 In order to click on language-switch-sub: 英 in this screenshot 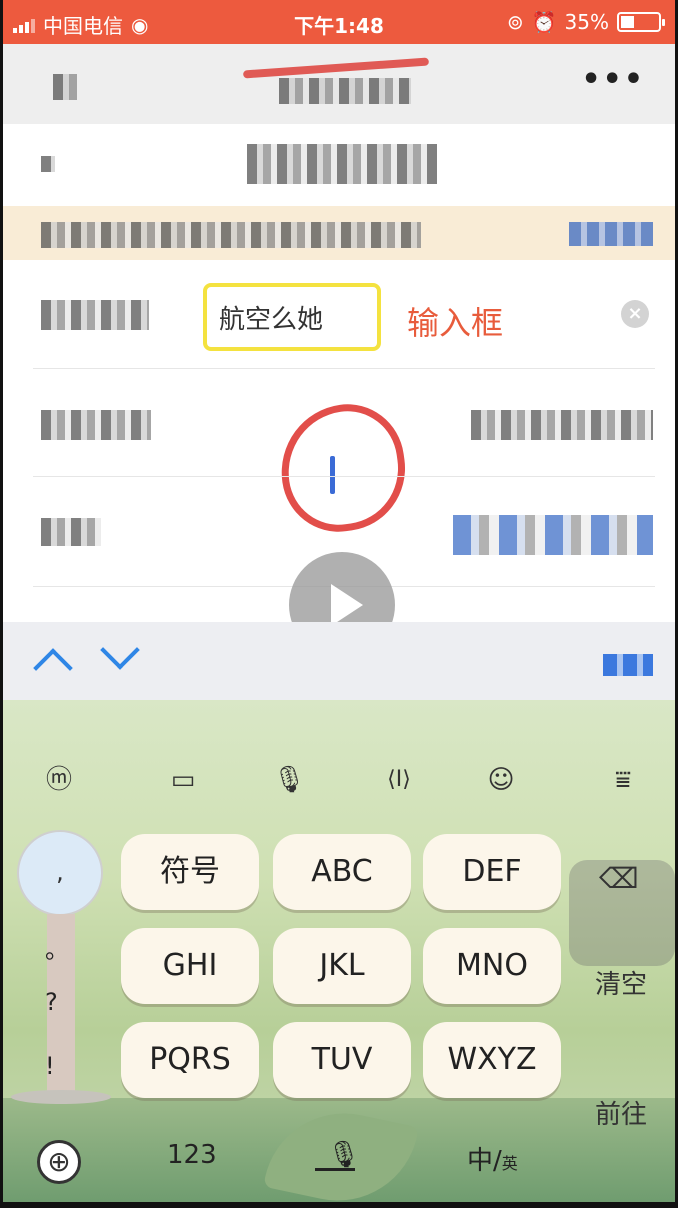, I will do `click(509, 1163)`.